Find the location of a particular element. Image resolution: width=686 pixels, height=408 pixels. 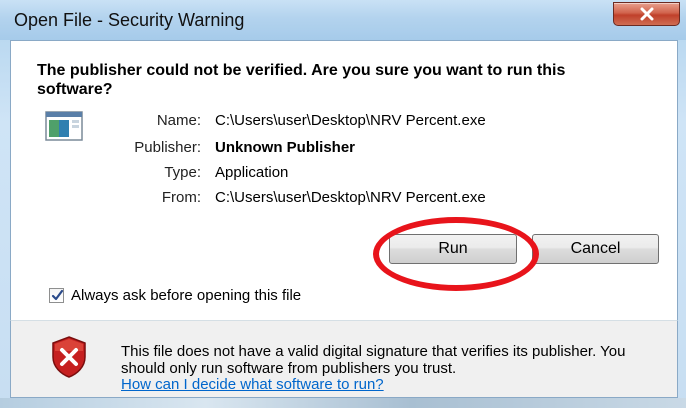

file-info-label: Name: is located at coordinates (178, 120).